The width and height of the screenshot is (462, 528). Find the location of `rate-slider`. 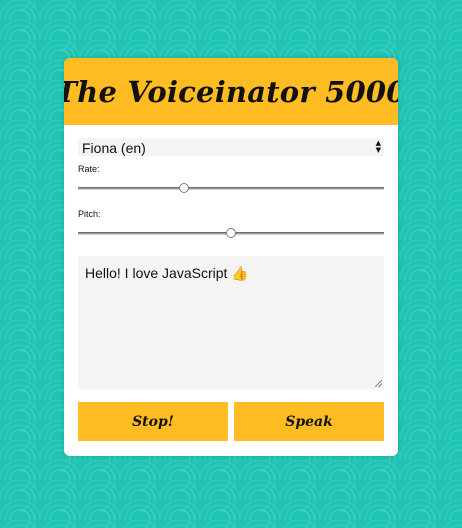

rate-slider is located at coordinates (231, 188).